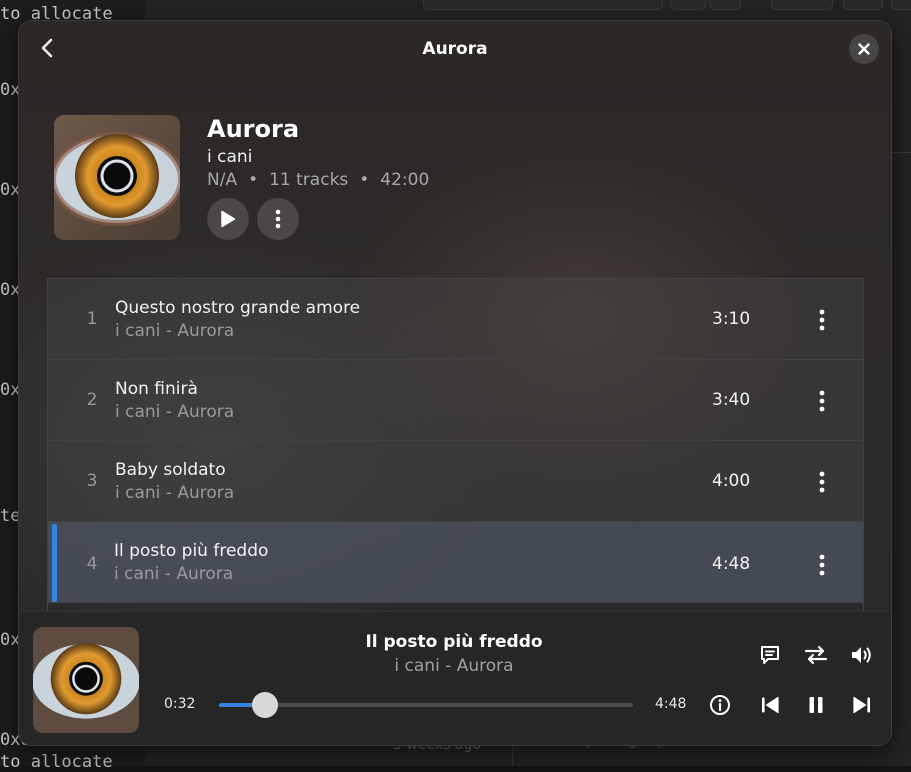  Describe the element at coordinates (426, 705) in the screenshot. I see `seek-bar` at that location.